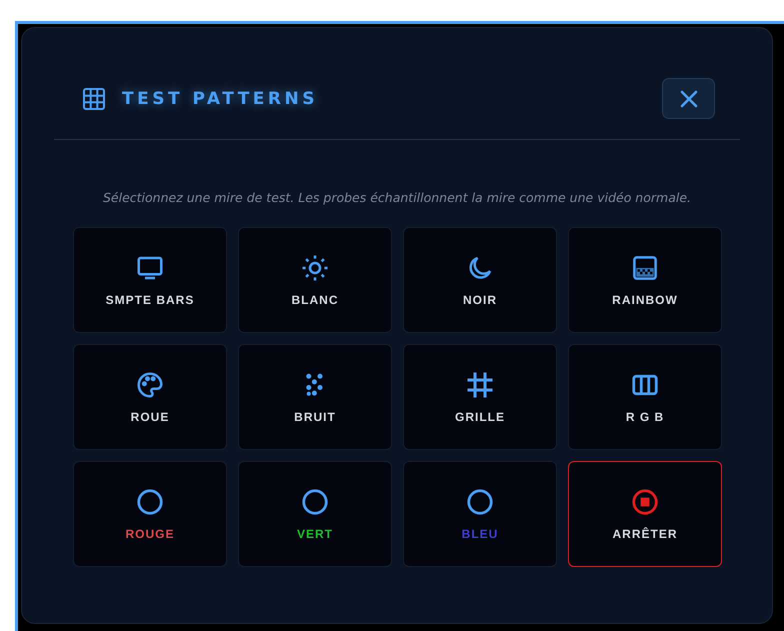 This screenshot has height=631, width=784. What do you see at coordinates (150, 385) in the screenshot?
I see `palette-icon` at bounding box center [150, 385].